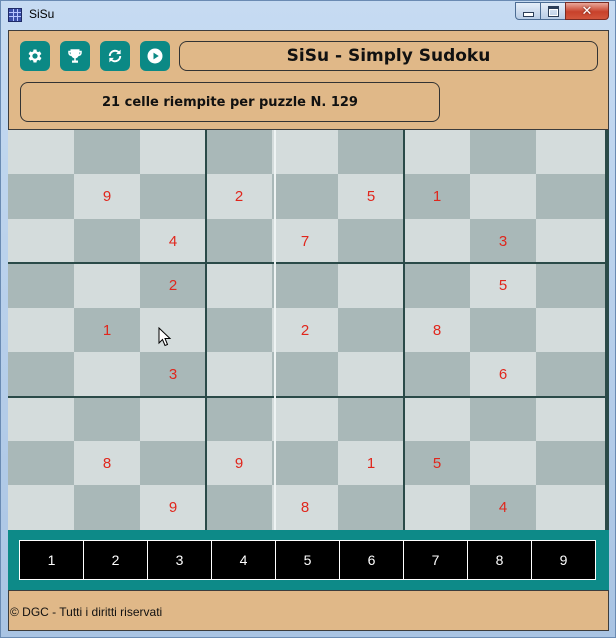 This screenshot has height=638, width=616. What do you see at coordinates (500, 560) in the screenshot?
I see `number-key-8: 8` at bounding box center [500, 560].